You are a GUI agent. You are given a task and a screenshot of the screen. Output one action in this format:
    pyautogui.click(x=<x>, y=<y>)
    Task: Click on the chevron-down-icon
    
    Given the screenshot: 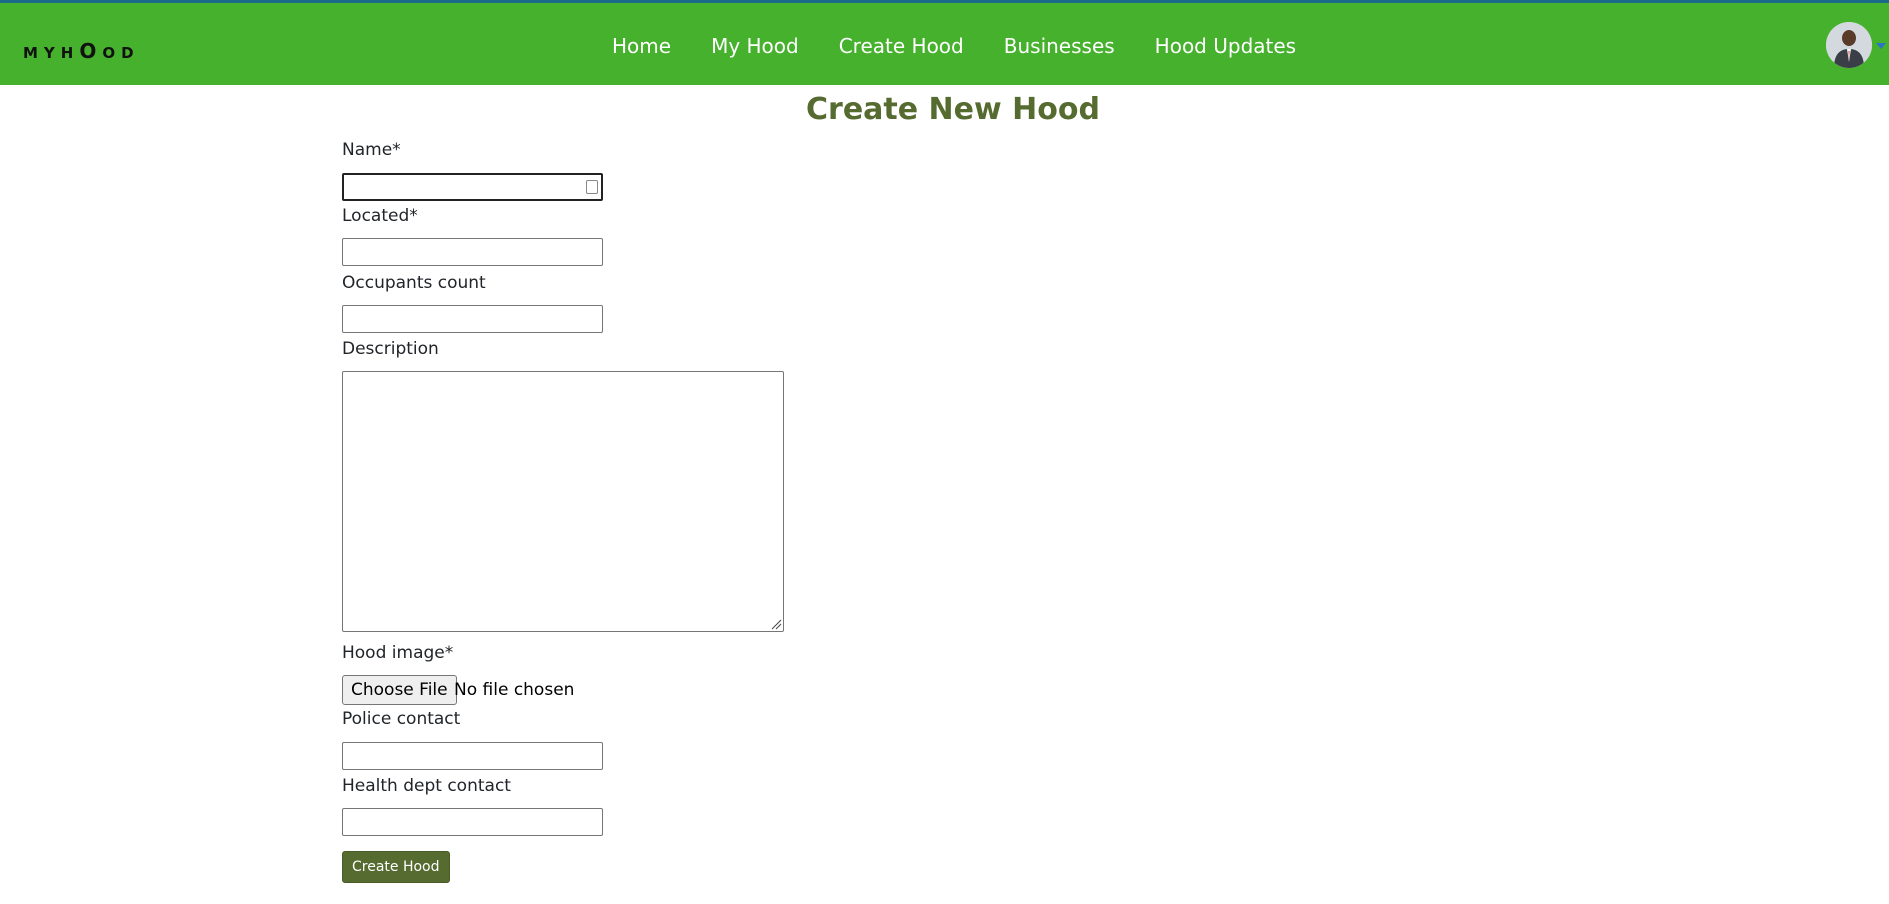 What is the action you would take?
    pyautogui.click(x=1881, y=46)
    